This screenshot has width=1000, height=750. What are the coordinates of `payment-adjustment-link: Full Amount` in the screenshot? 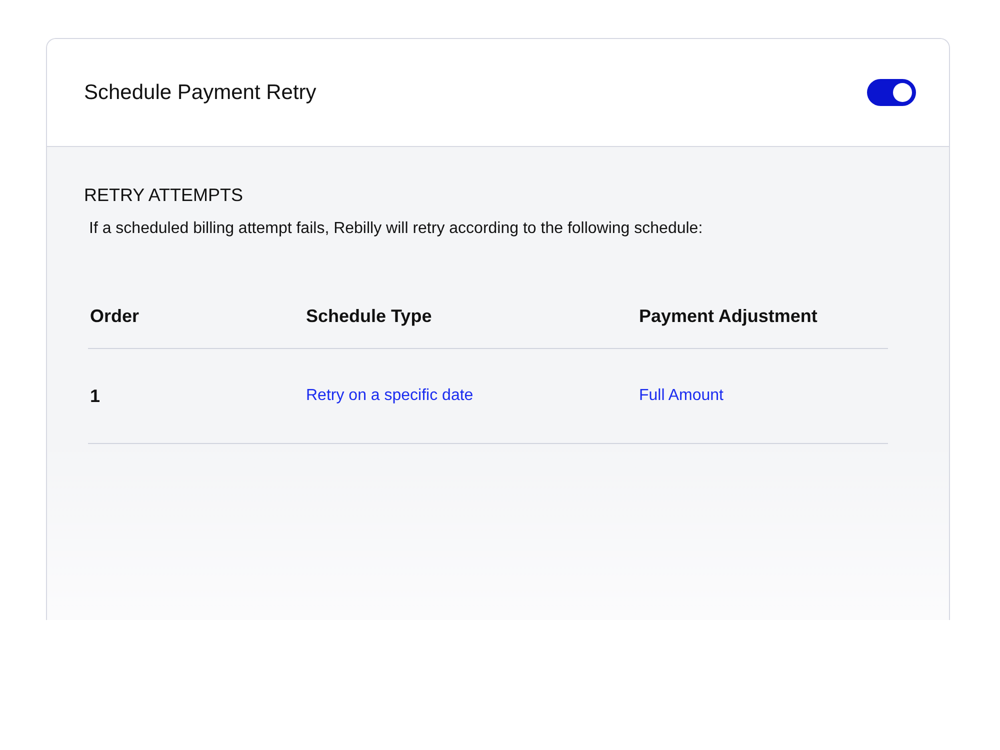 It's located at (681, 395).